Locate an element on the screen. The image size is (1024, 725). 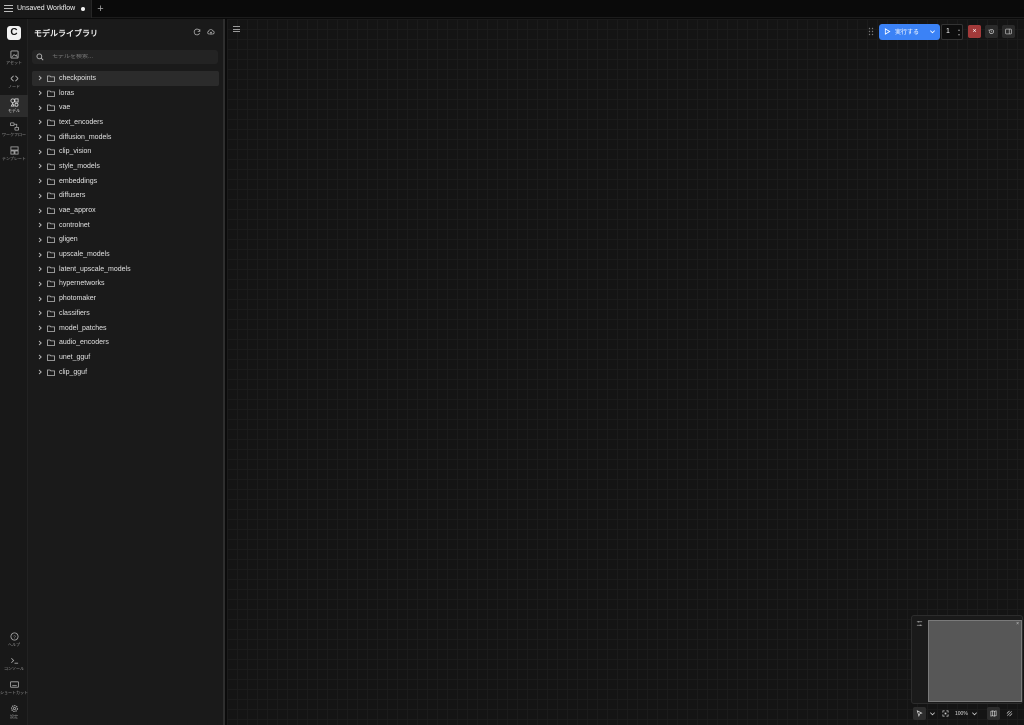
tab-unsaved-workflow: Unsaved Workflow is located at coordinates (46, 9).